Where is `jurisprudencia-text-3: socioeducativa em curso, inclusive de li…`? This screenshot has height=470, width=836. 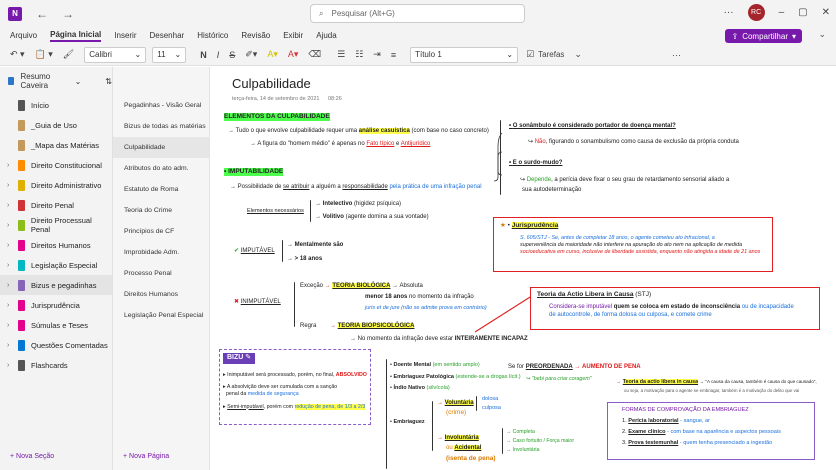
jurisprudencia-text-3: socioeducativa em curso, inclusive de li… is located at coordinates (640, 251).